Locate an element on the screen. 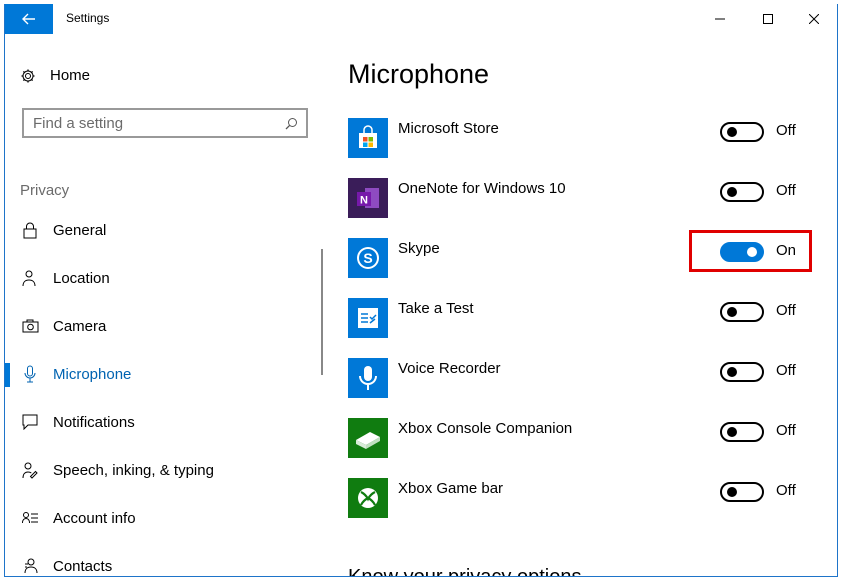 The width and height of the screenshot is (842, 579). title-bar: Settings is located at coordinates (421, 19).